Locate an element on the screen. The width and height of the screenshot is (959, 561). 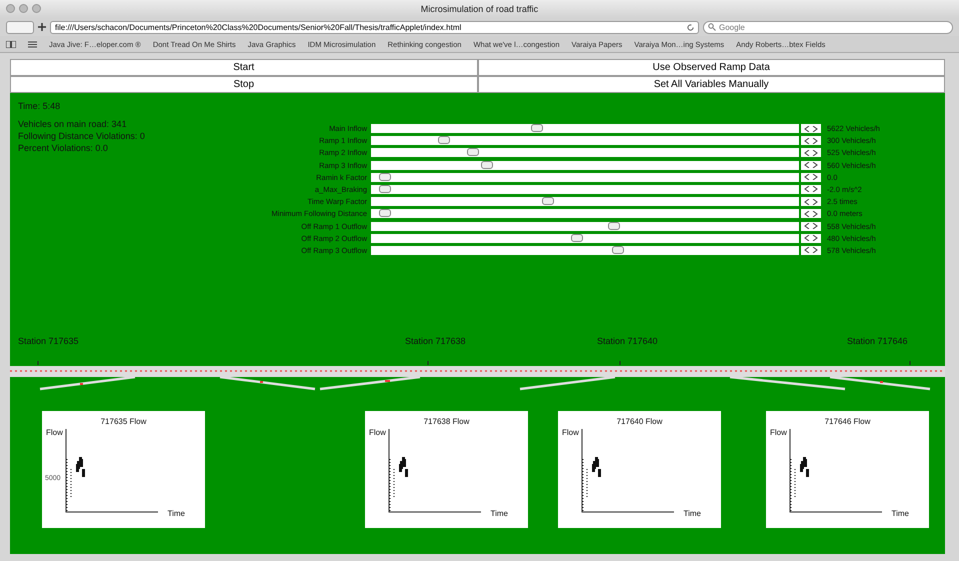
station-label: Station 717638 is located at coordinates (435, 341).